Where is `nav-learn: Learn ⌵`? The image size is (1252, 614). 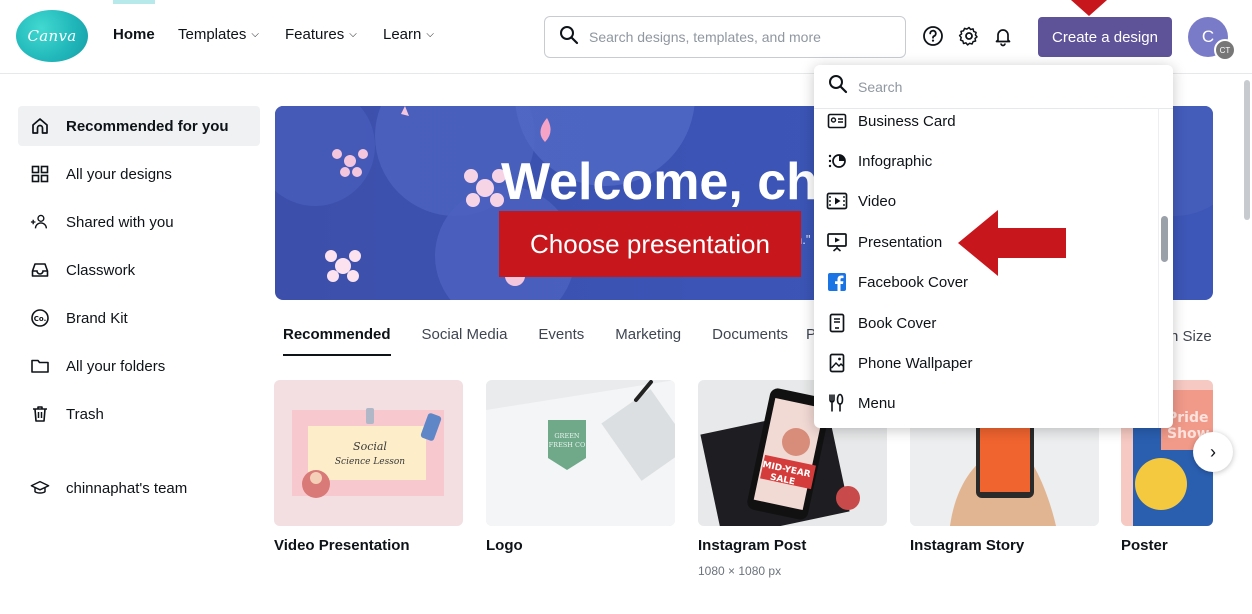 nav-learn: Learn ⌵ is located at coordinates (408, 34).